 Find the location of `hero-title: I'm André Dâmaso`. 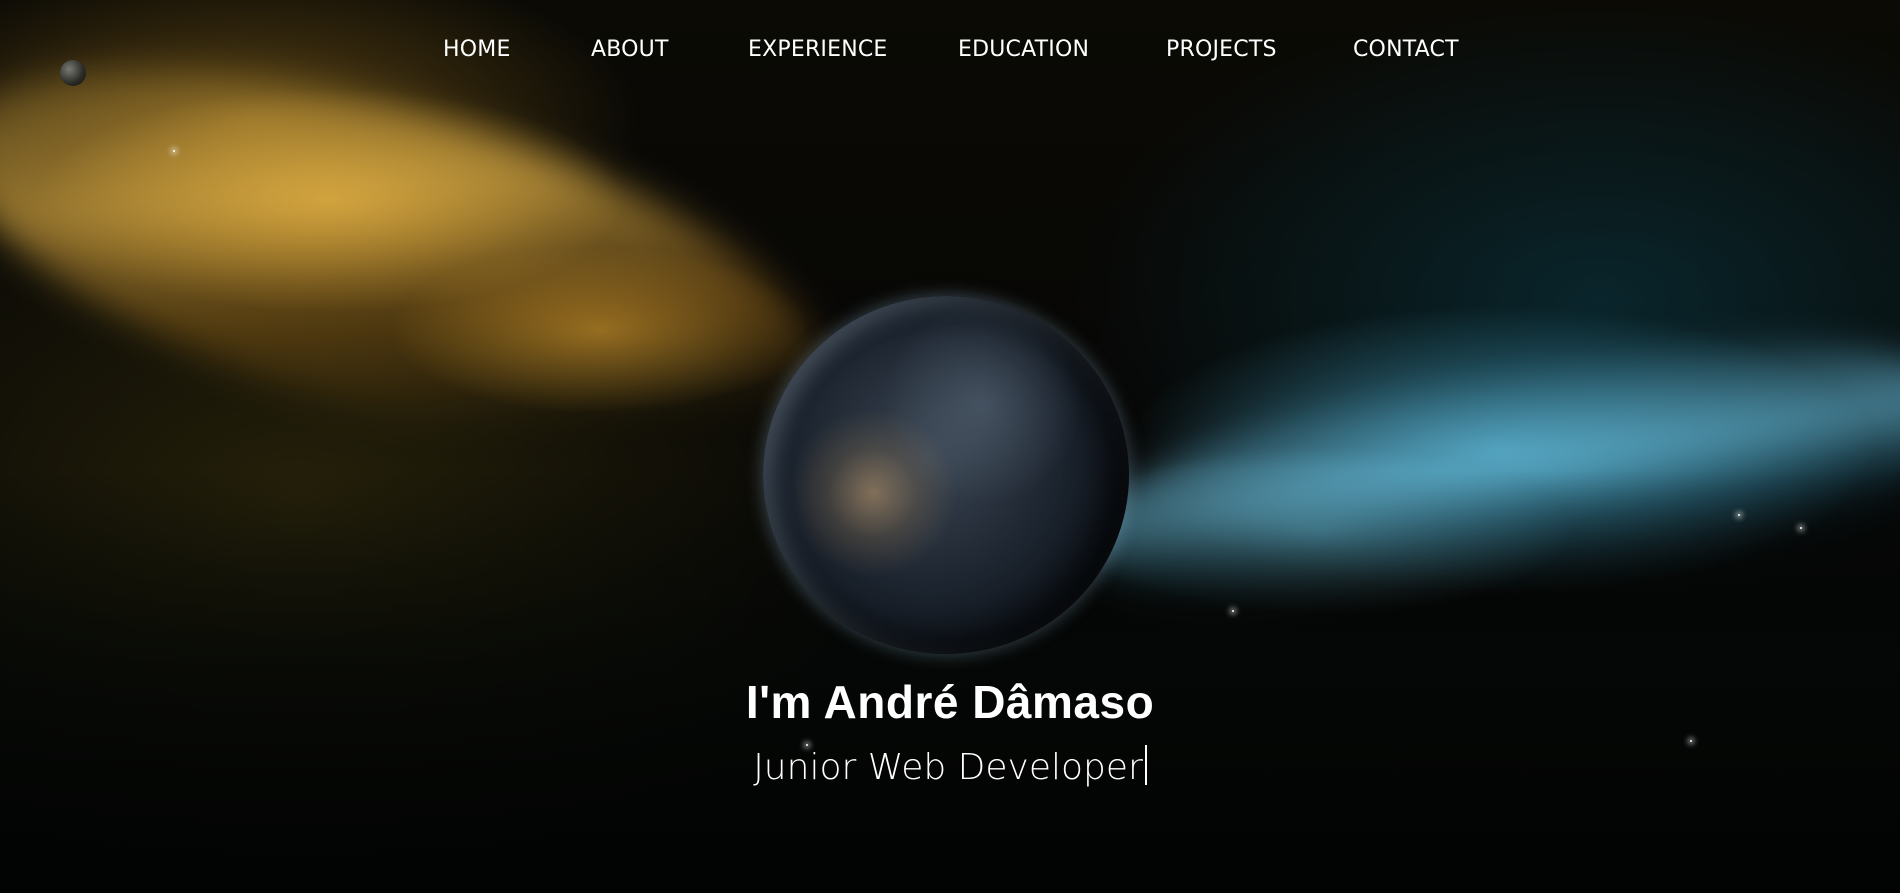

hero-title: I'm André Dâmaso is located at coordinates (950, 702).